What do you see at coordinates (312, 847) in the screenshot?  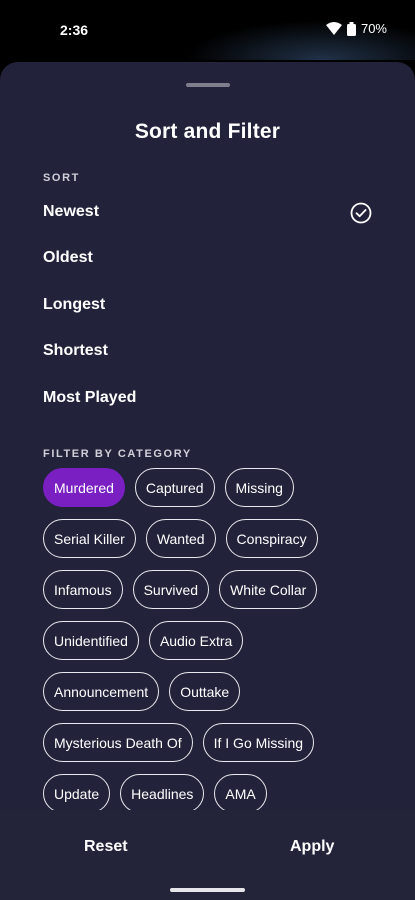 I see `apply-button: Apply` at bounding box center [312, 847].